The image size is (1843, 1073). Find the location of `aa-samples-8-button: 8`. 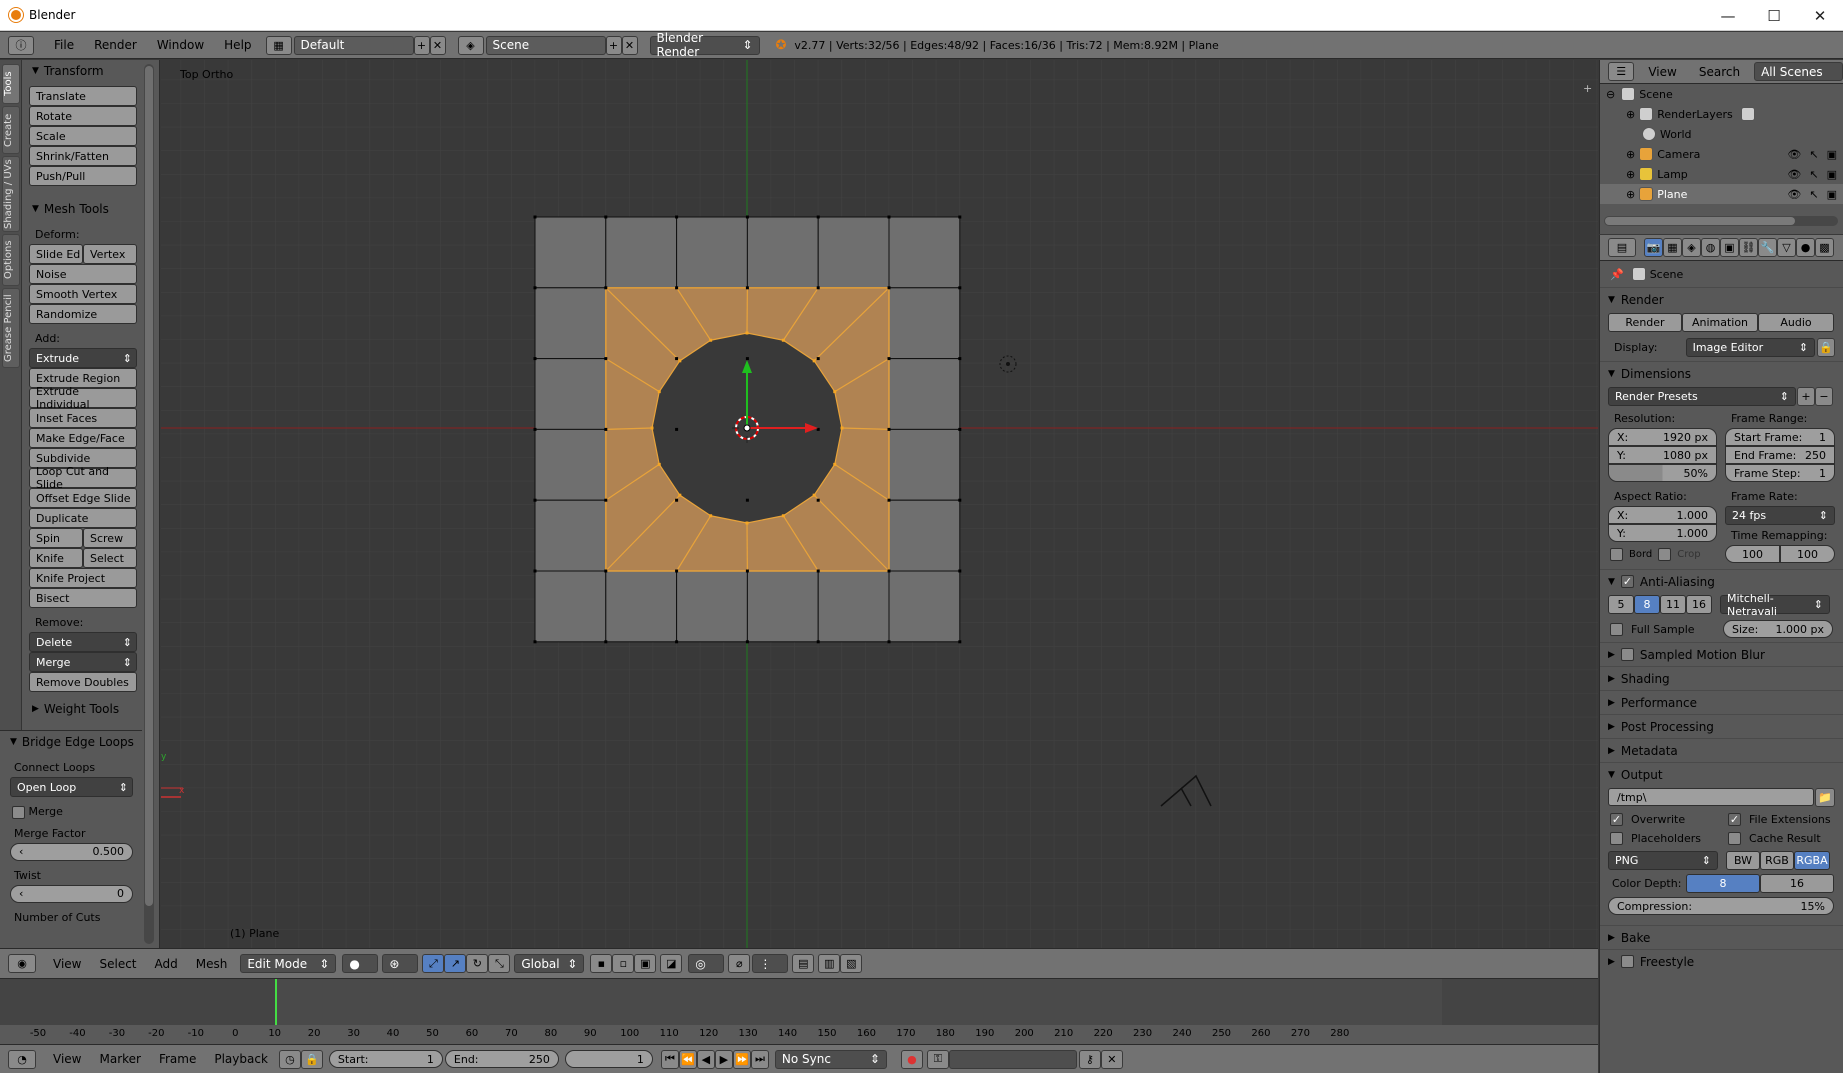

aa-samples-8-button: 8 is located at coordinates (1647, 604).